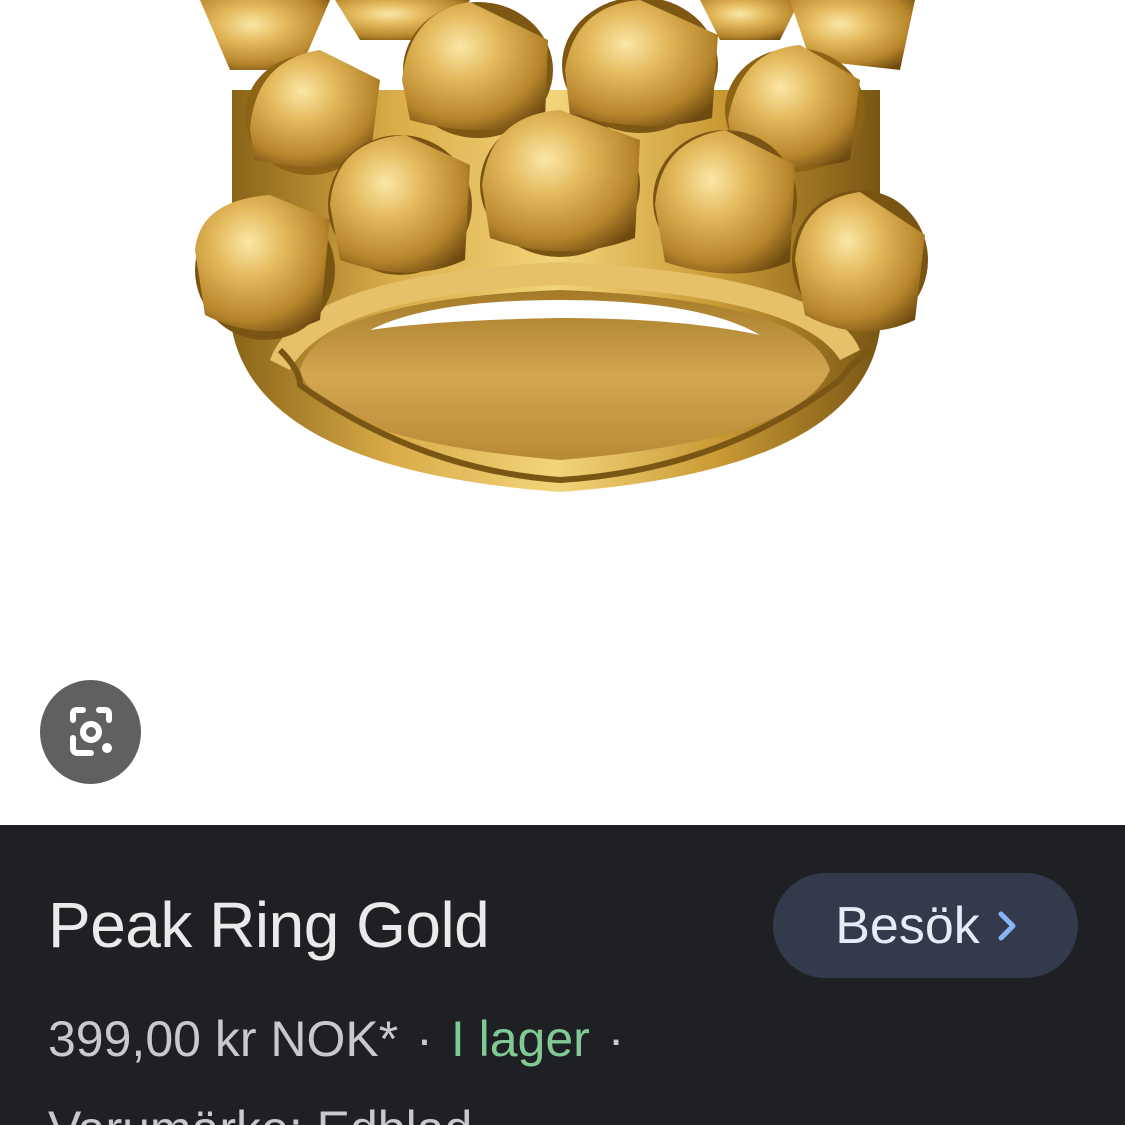 The image size is (1125, 1125). I want to click on product-title: Peak Ring Gold, so click(269, 925).